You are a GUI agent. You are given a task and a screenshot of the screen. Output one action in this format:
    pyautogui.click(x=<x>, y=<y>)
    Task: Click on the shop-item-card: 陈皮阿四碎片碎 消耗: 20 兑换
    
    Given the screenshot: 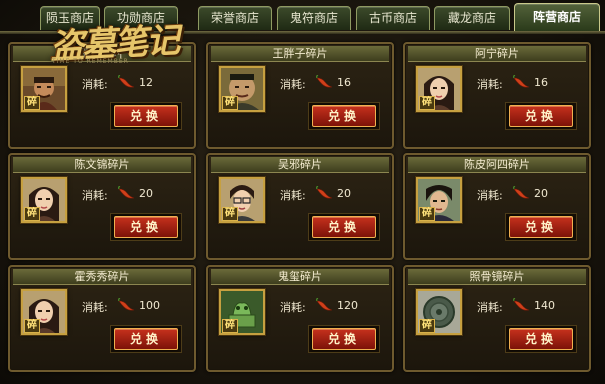 What is the action you would take?
    pyautogui.click(x=497, y=206)
    